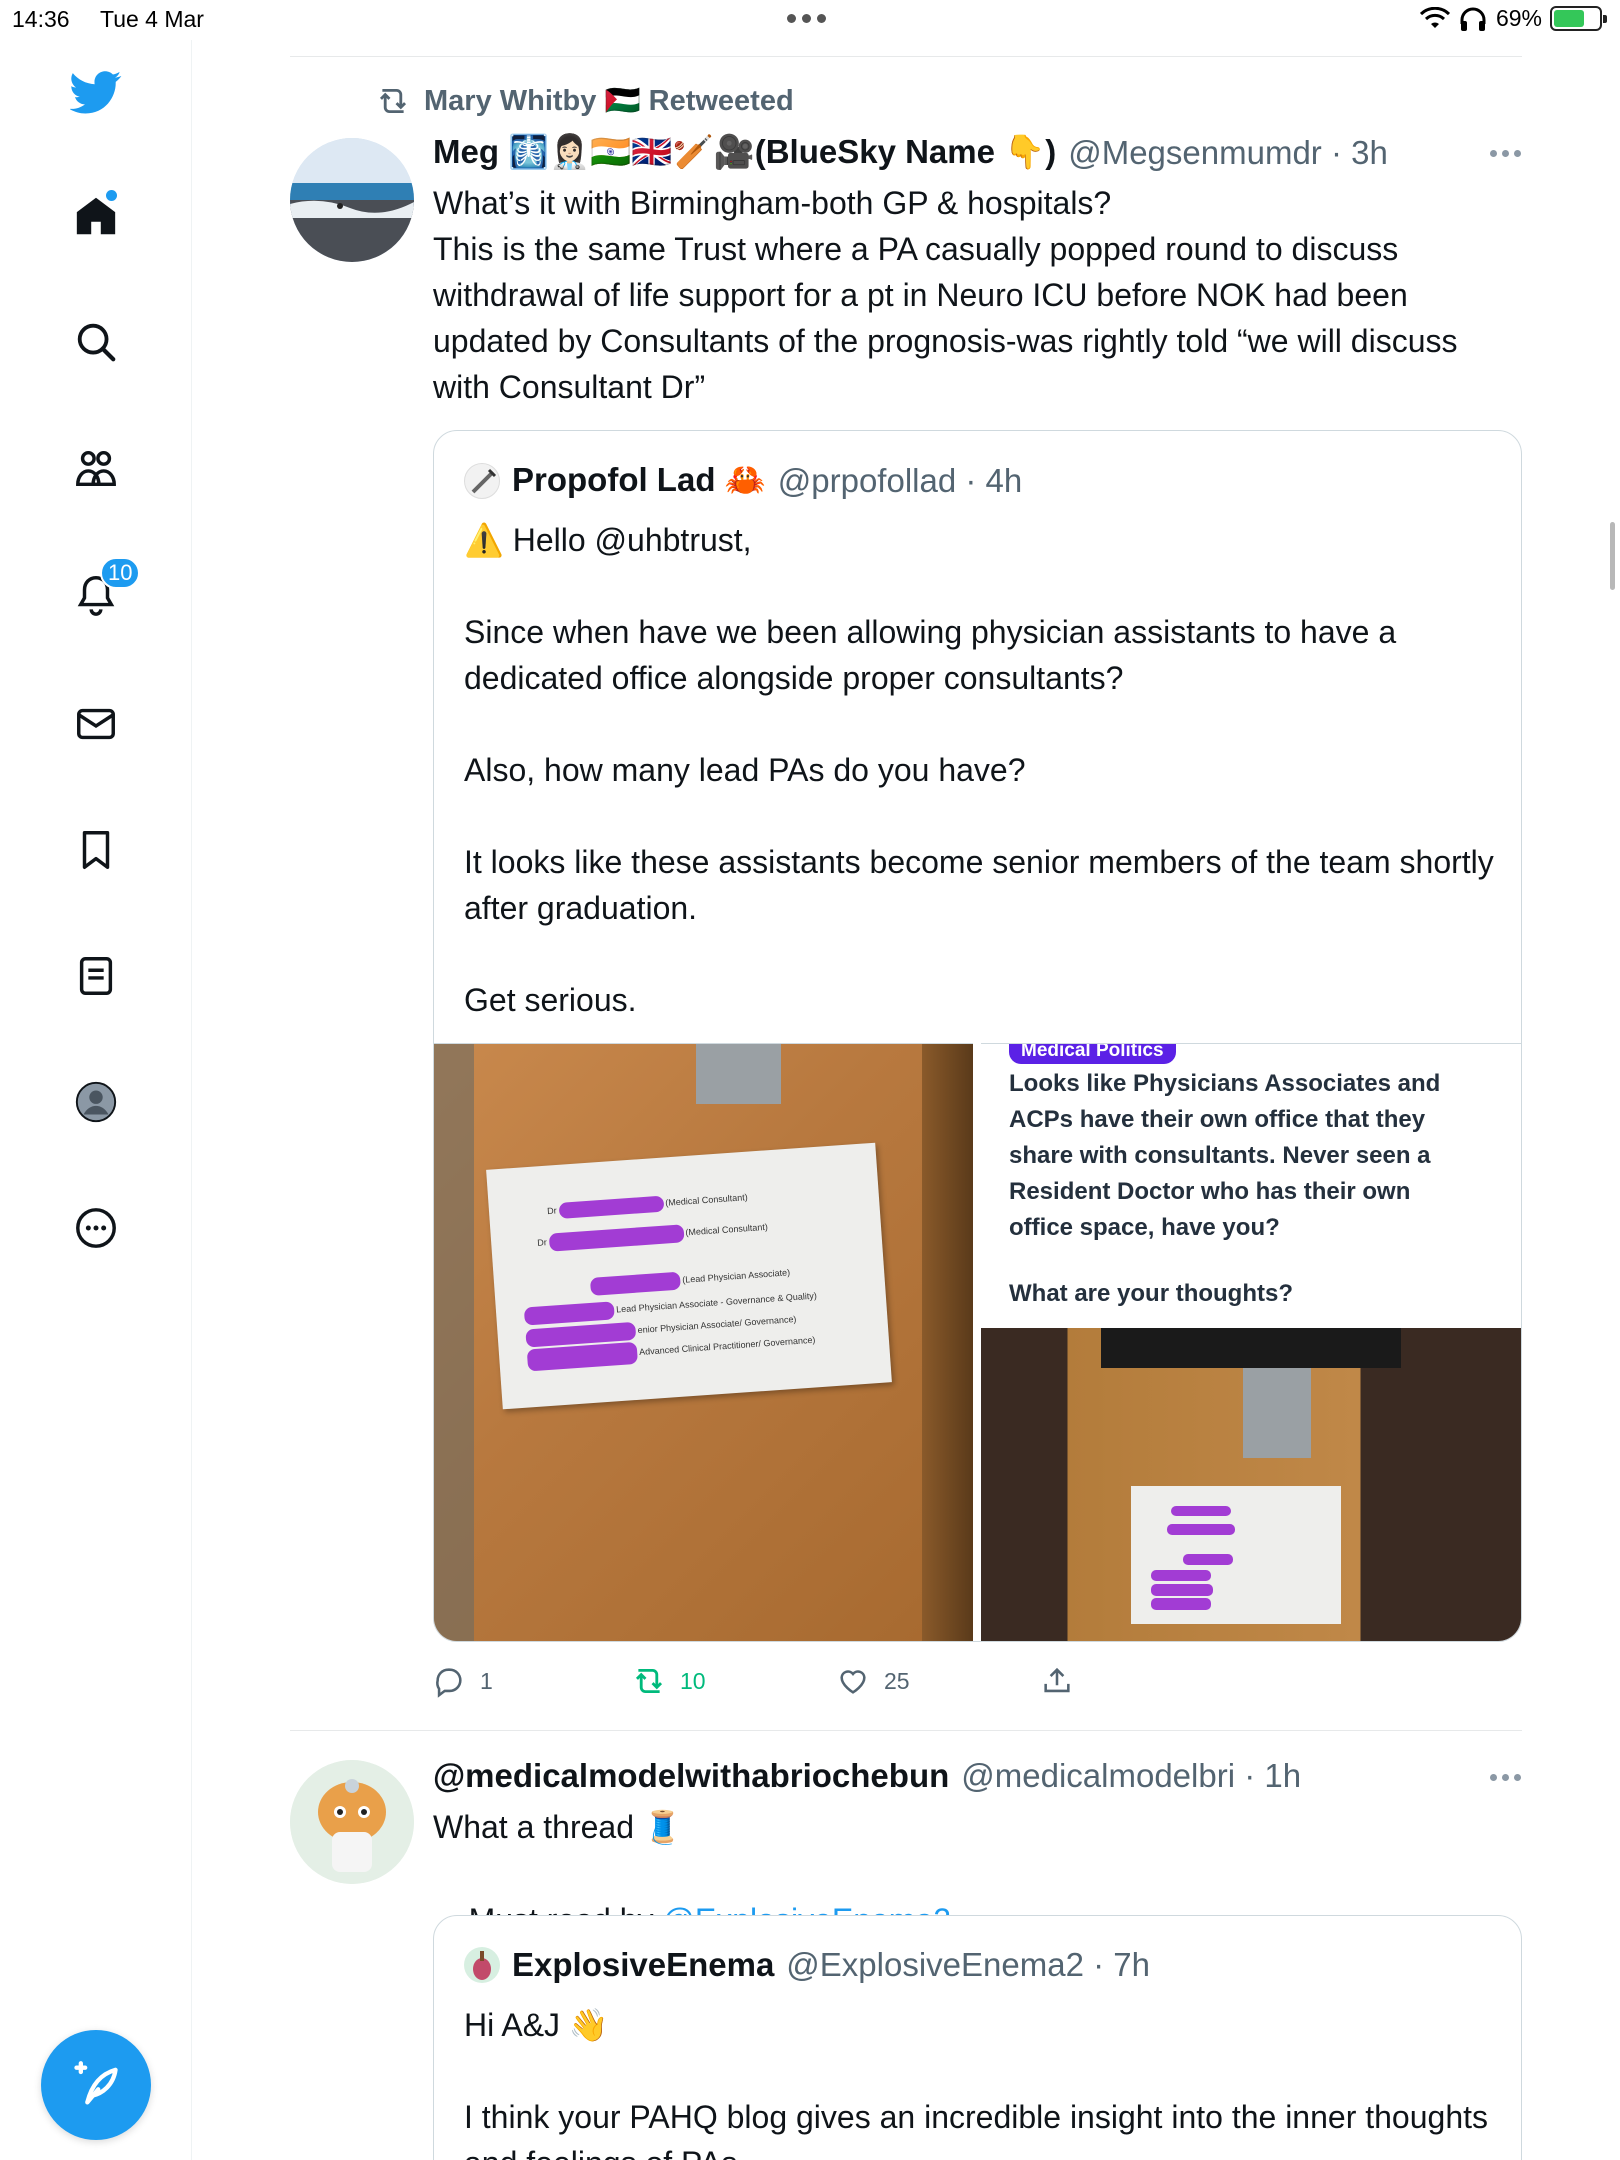 The width and height of the screenshot is (1620, 2160). What do you see at coordinates (103, 591) in the screenshot?
I see `notifications-icon: 10` at bounding box center [103, 591].